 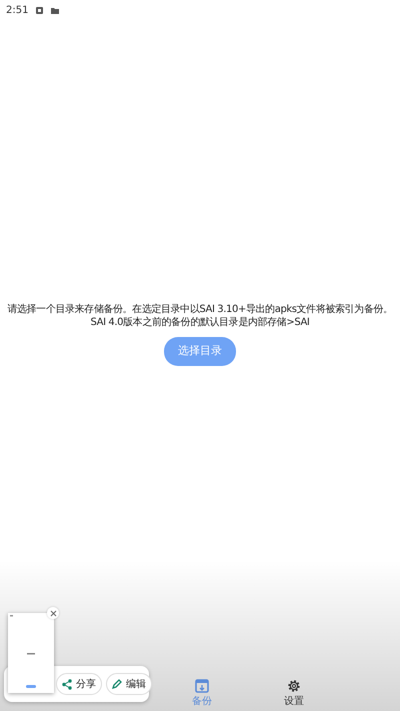 I want to click on backup-icon, so click(x=202, y=686).